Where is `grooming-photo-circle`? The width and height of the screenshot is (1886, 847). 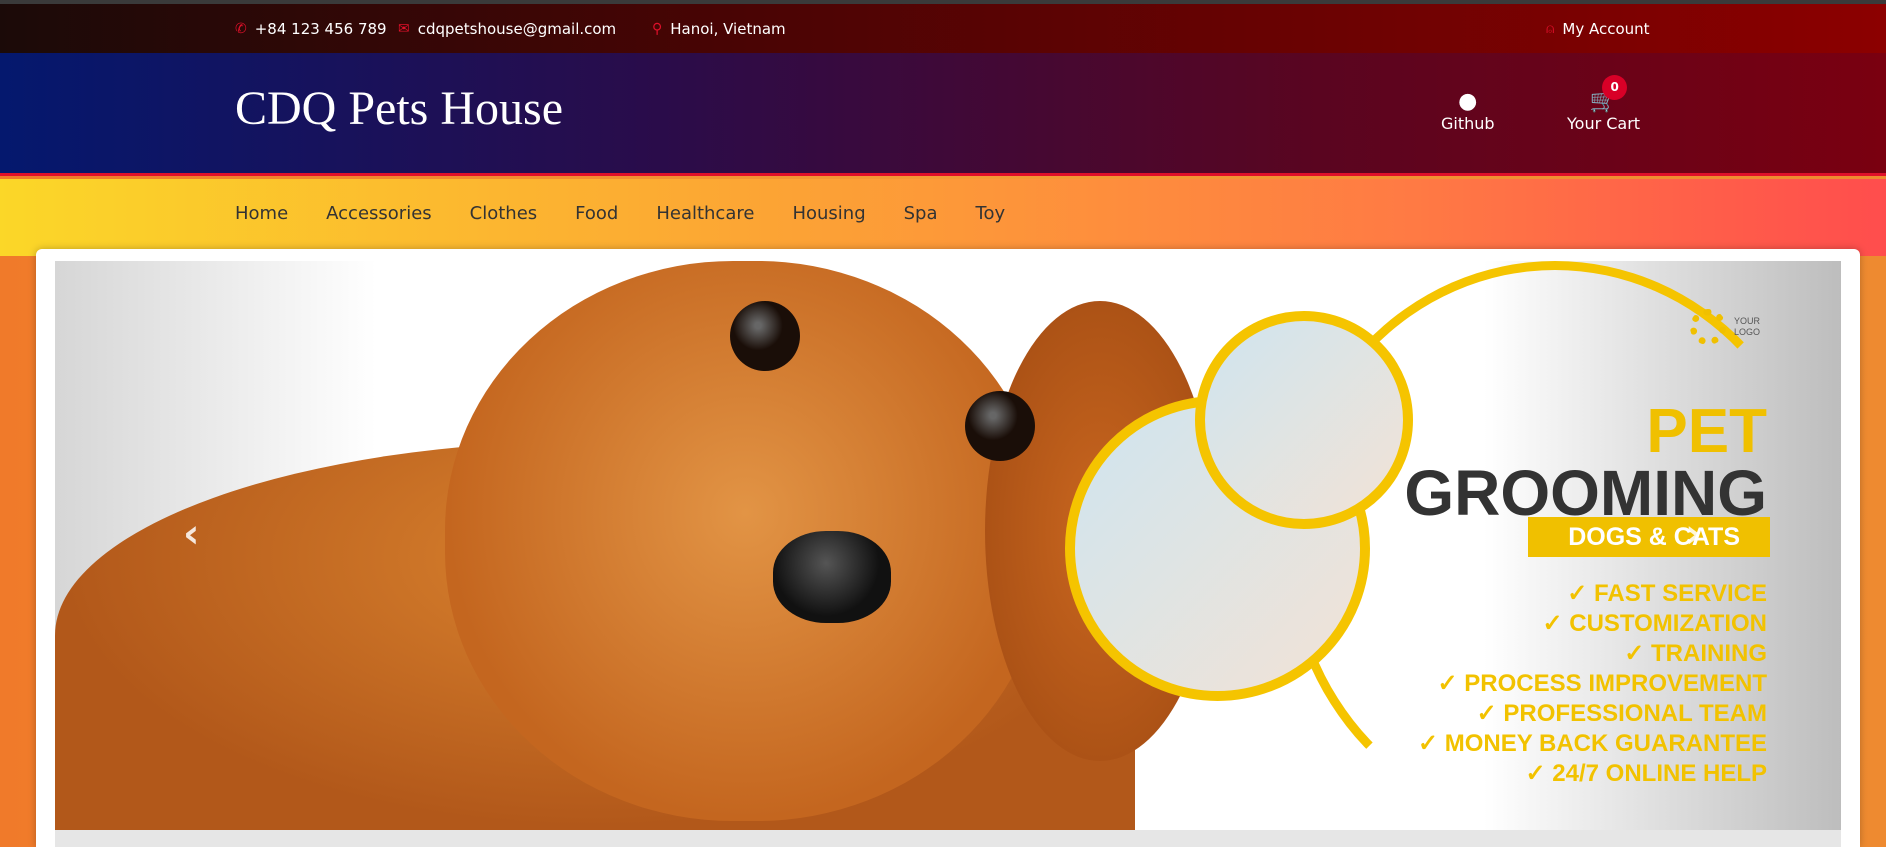
grooming-photo-circle is located at coordinates (1304, 420).